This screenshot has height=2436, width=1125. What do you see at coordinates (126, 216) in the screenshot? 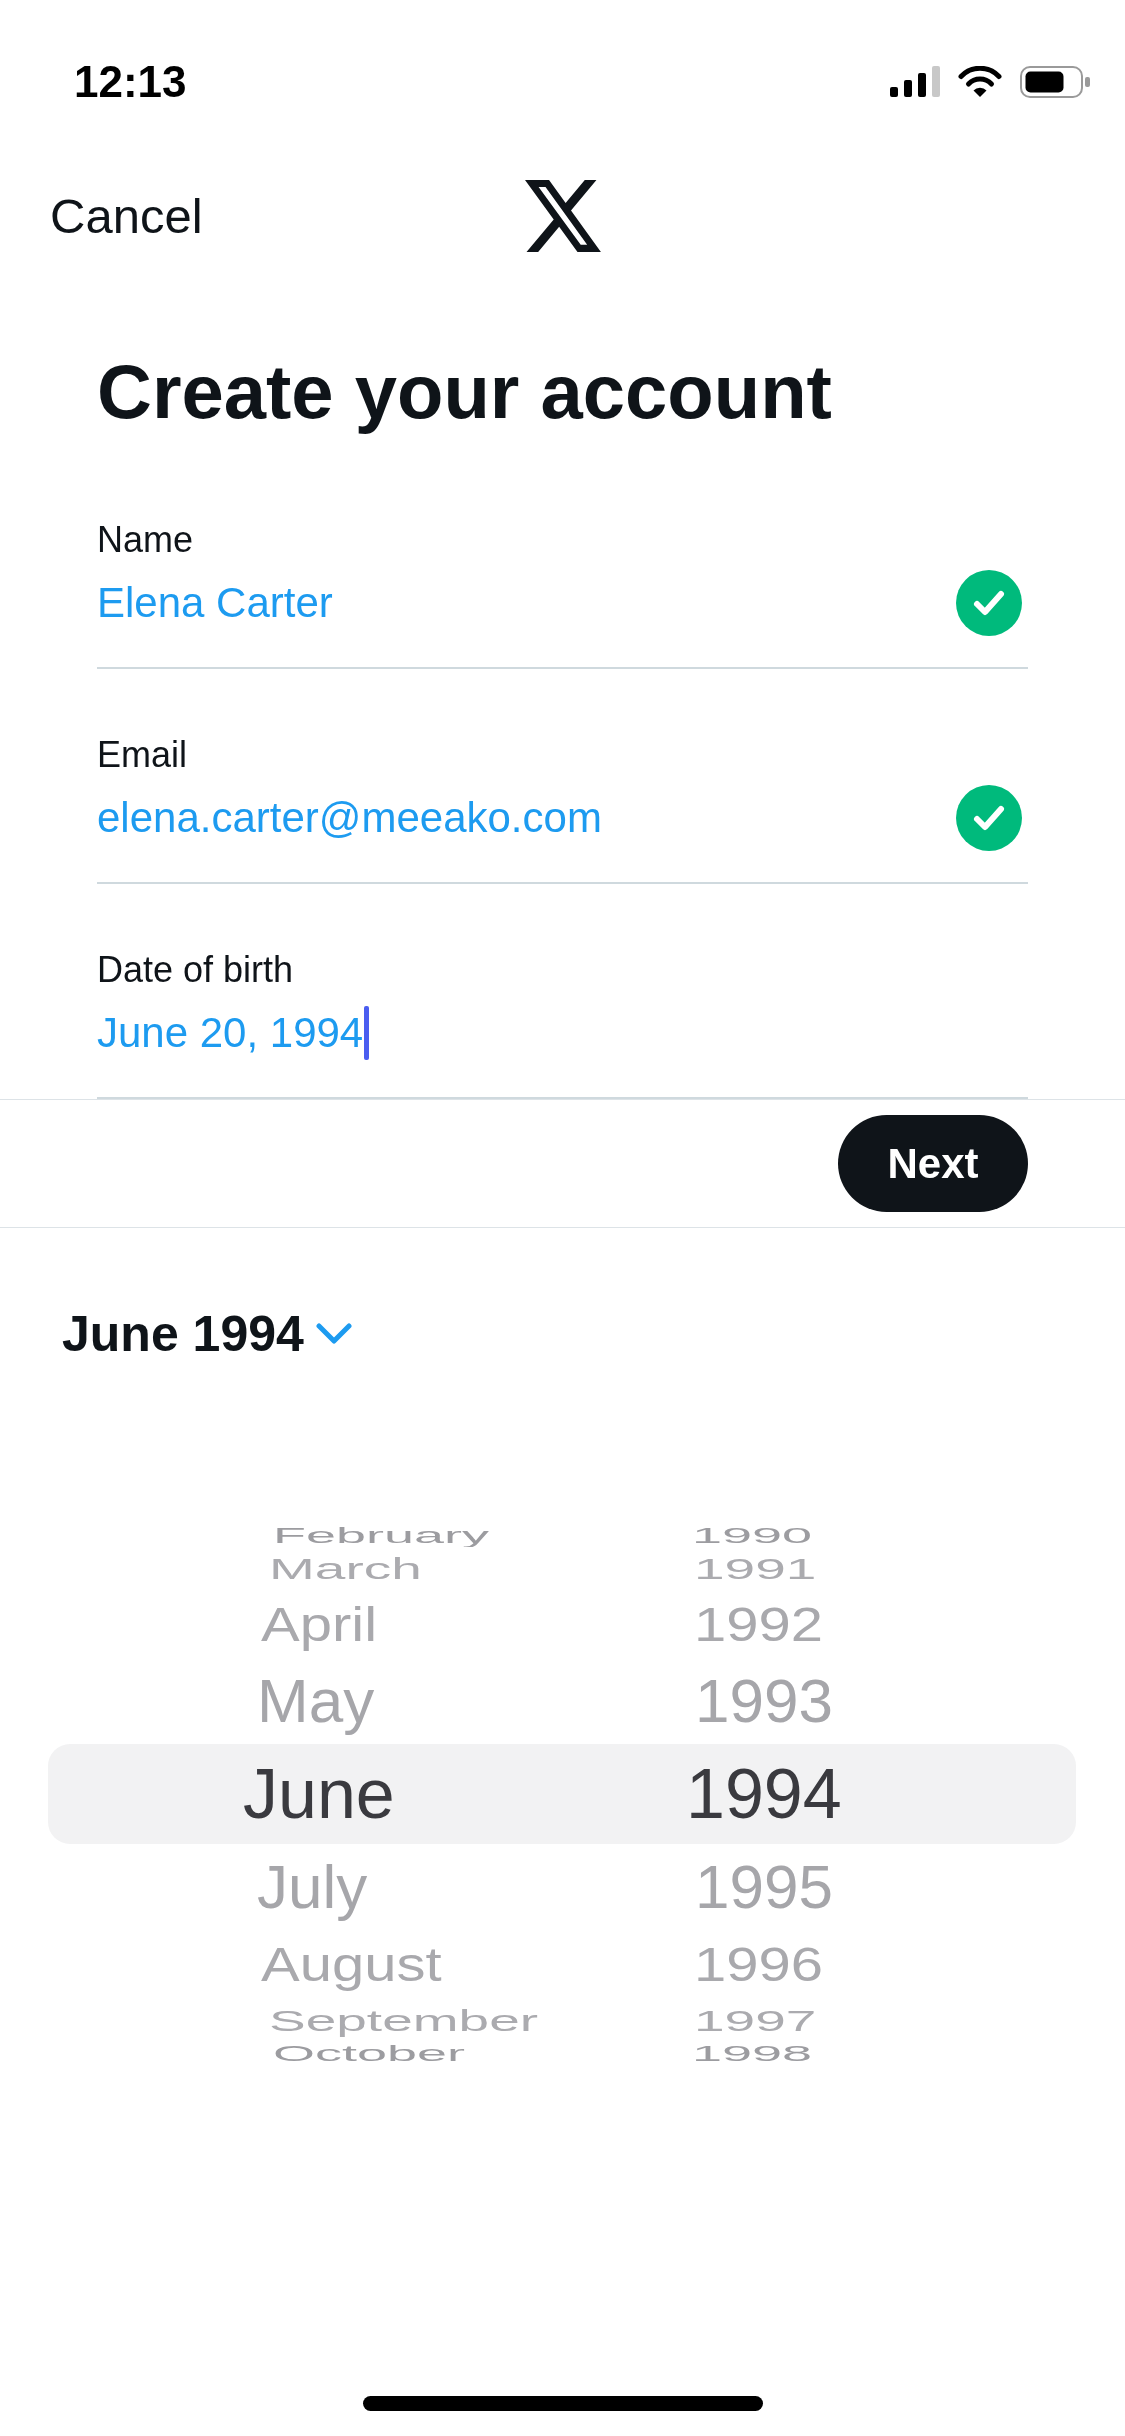
I see `cancel-button: Cancel` at bounding box center [126, 216].